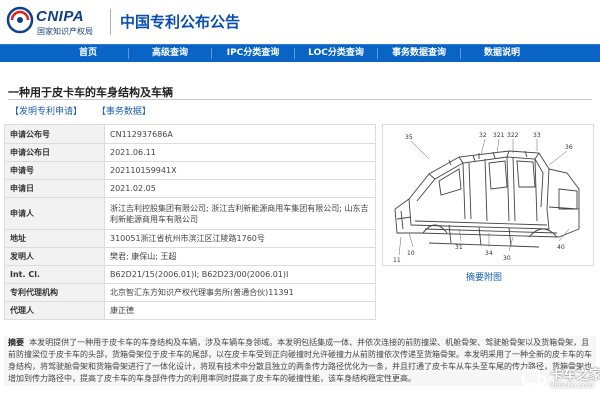 Image resolution: width=600 pixels, height=400 pixels. Describe the element at coordinates (54, 134) in the screenshot. I see `info-key: 申请公布号` at that location.